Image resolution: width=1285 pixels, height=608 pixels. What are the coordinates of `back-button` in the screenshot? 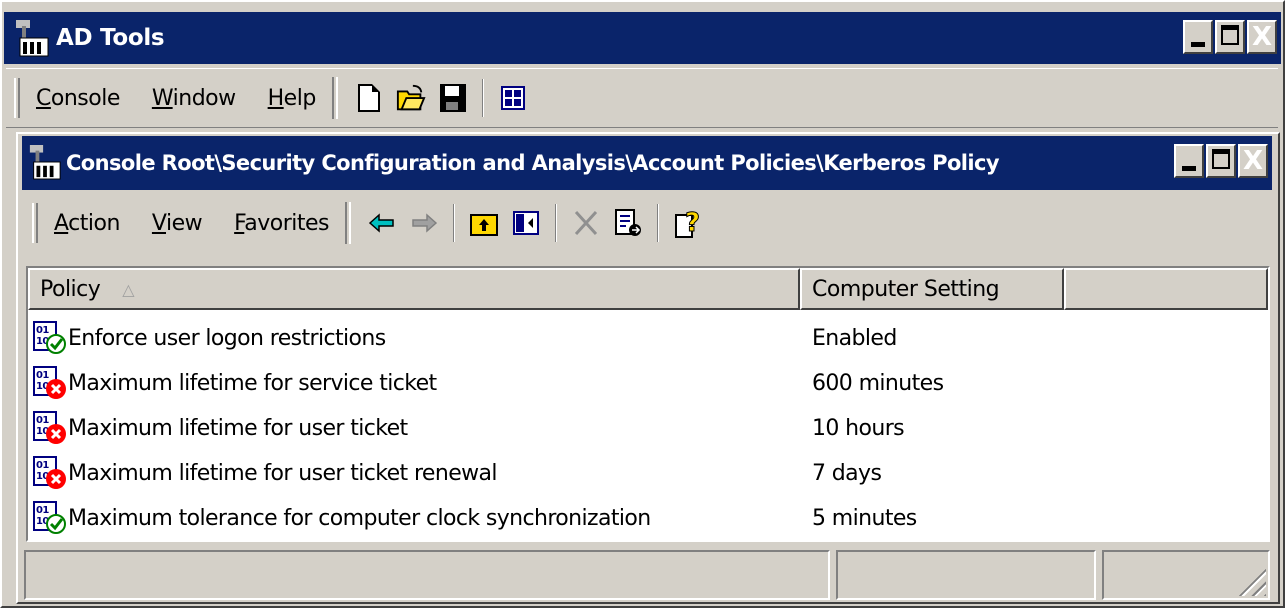 It's located at (382, 223).